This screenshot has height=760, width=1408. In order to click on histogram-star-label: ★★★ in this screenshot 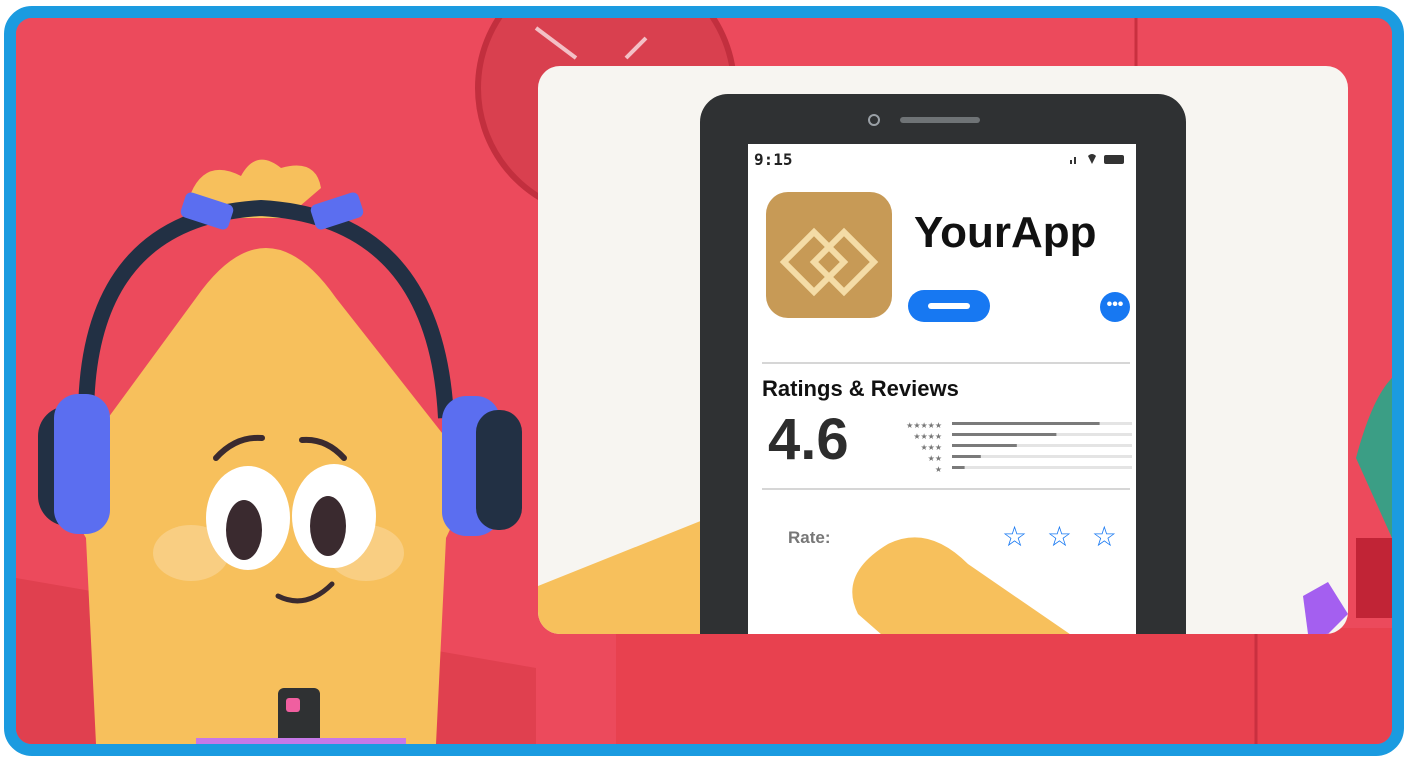, I will do `click(931, 447)`.